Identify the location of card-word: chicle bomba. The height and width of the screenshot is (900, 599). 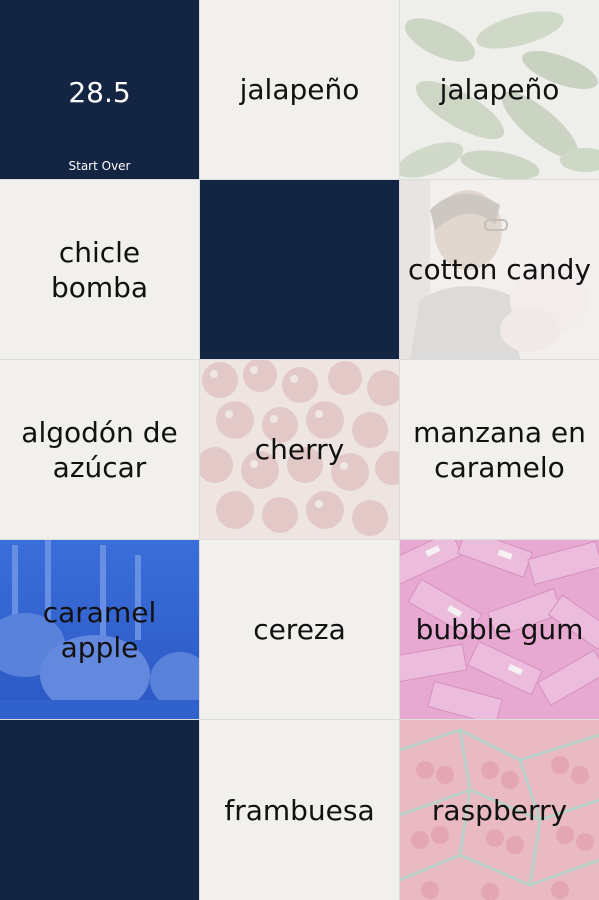
(99, 269).